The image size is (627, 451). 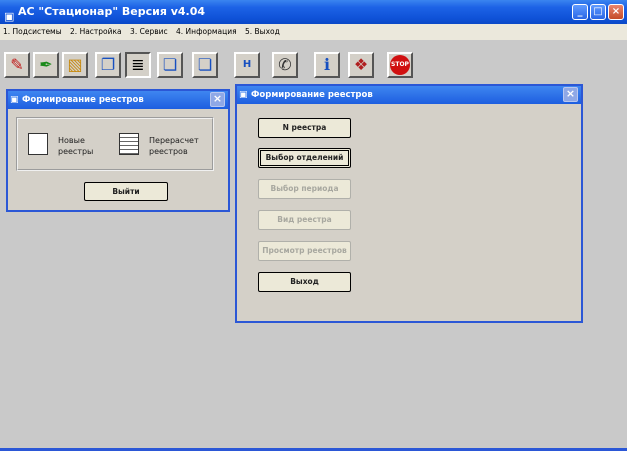 I want to click on dialog2-titlebar: ▣ Формирование реестров ×, so click(x=409, y=95).